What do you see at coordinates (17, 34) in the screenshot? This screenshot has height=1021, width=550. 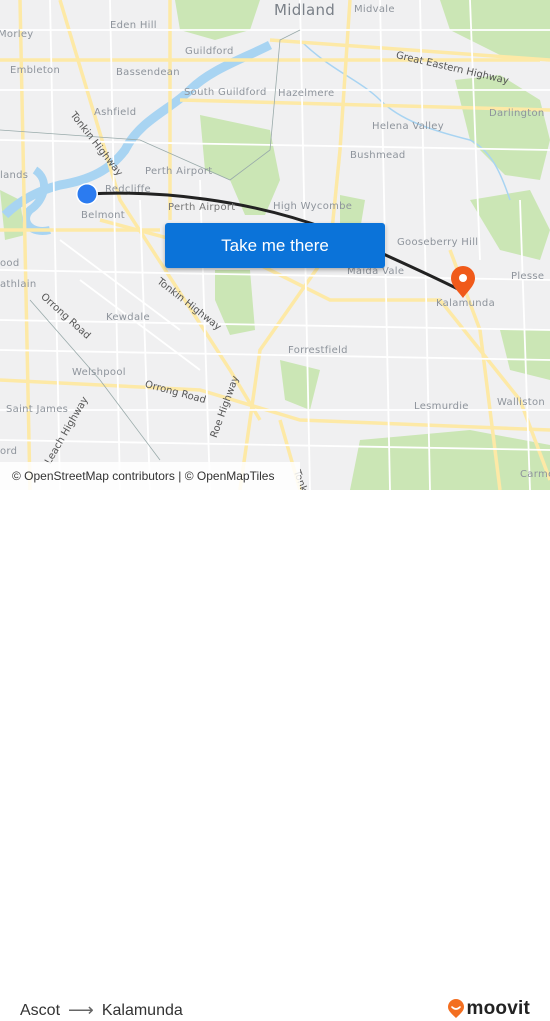 I see `place-label: Morley` at bounding box center [17, 34].